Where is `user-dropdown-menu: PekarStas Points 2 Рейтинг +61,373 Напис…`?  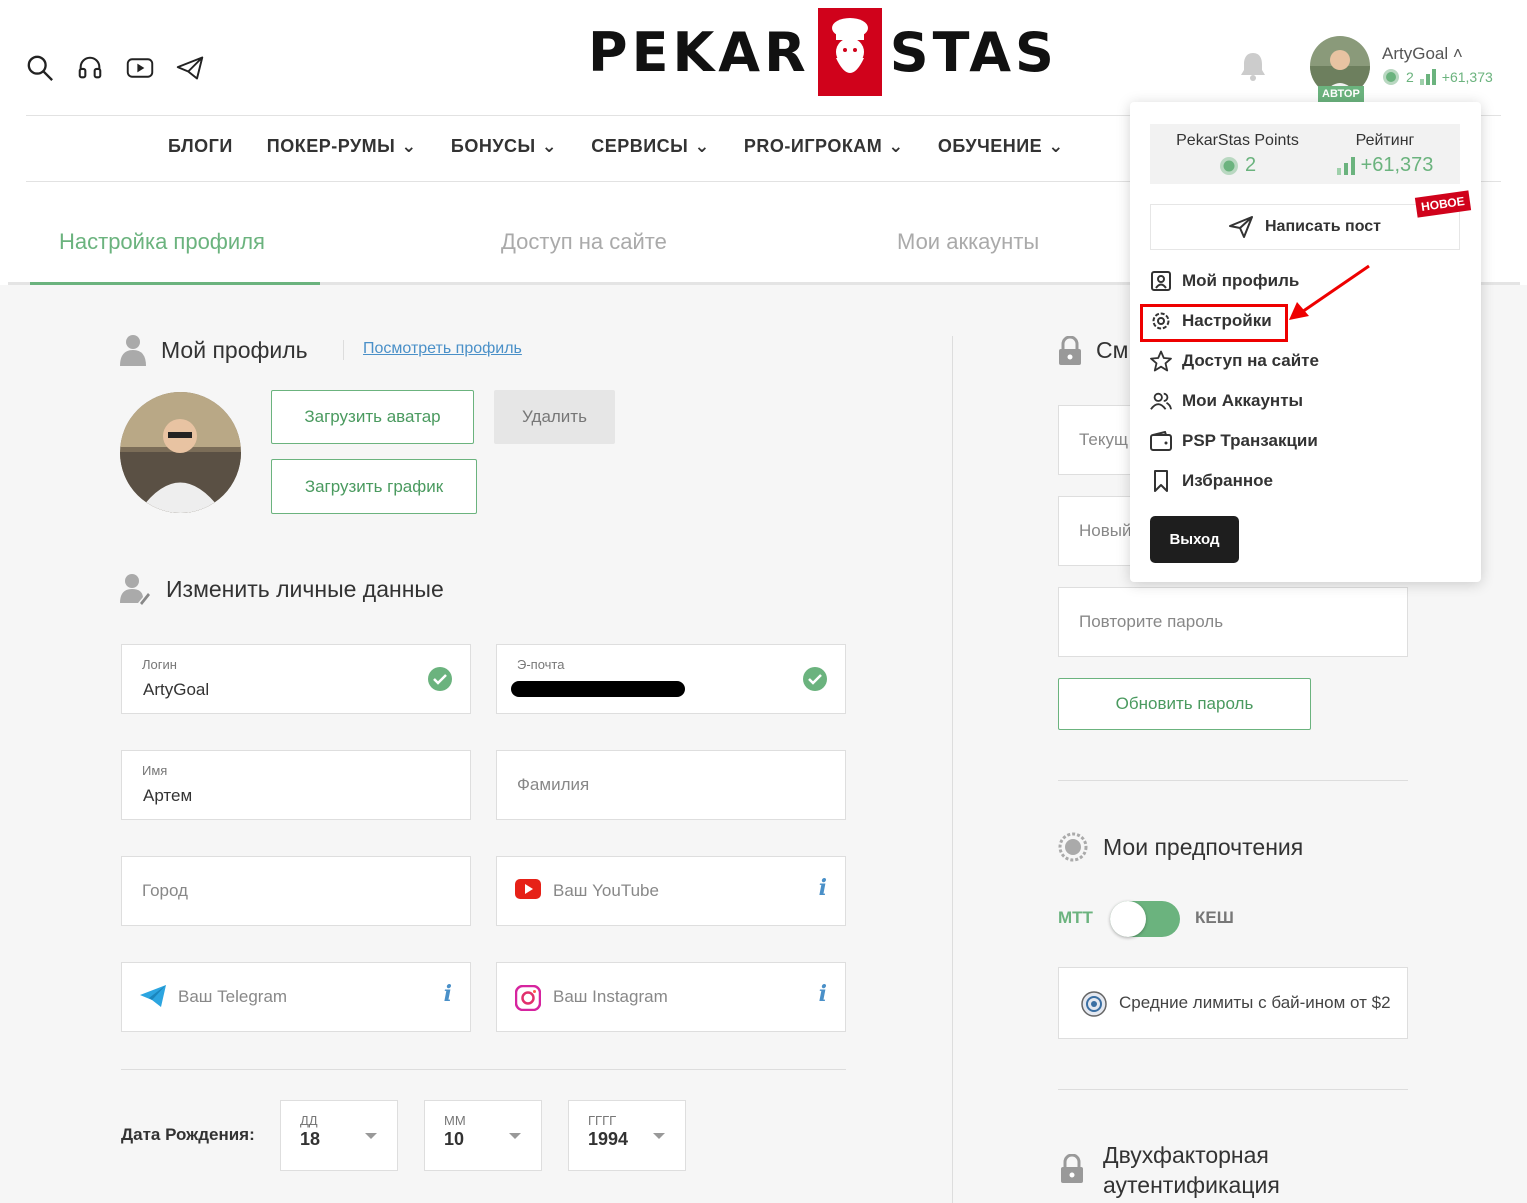 user-dropdown-menu: PekarStas Points 2 Рейтинг +61,373 Напис… is located at coordinates (1305, 342).